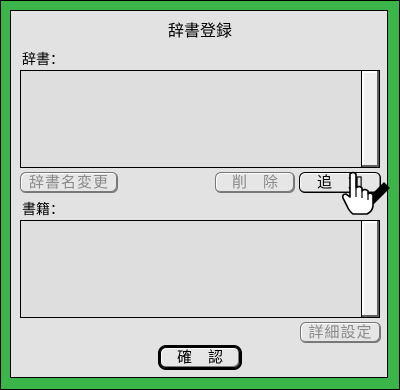 This screenshot has width=400, height=390. Describe the element at coordinates (43, 210) in the screenshot. I see `books-label: 書籍：` at that location.